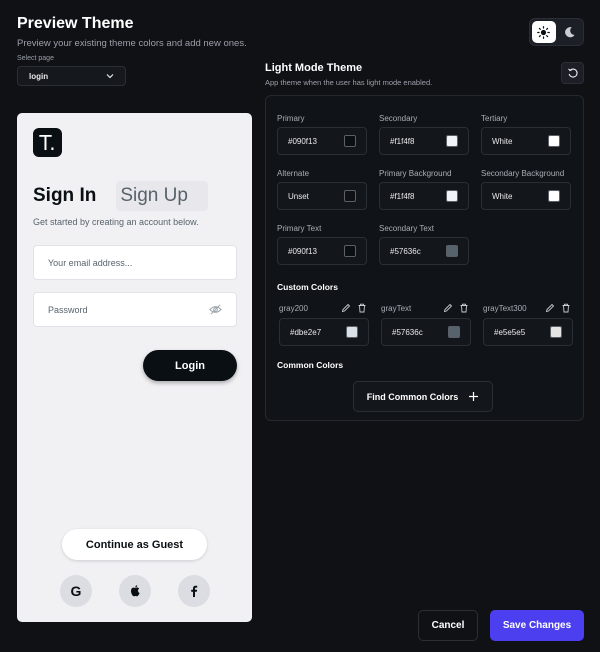 This screenshot has width=600, height=652. Describe the element at coordinates (299, 228) in the screenshot. I see `color-label-primary-text: Primary Text` at that location.